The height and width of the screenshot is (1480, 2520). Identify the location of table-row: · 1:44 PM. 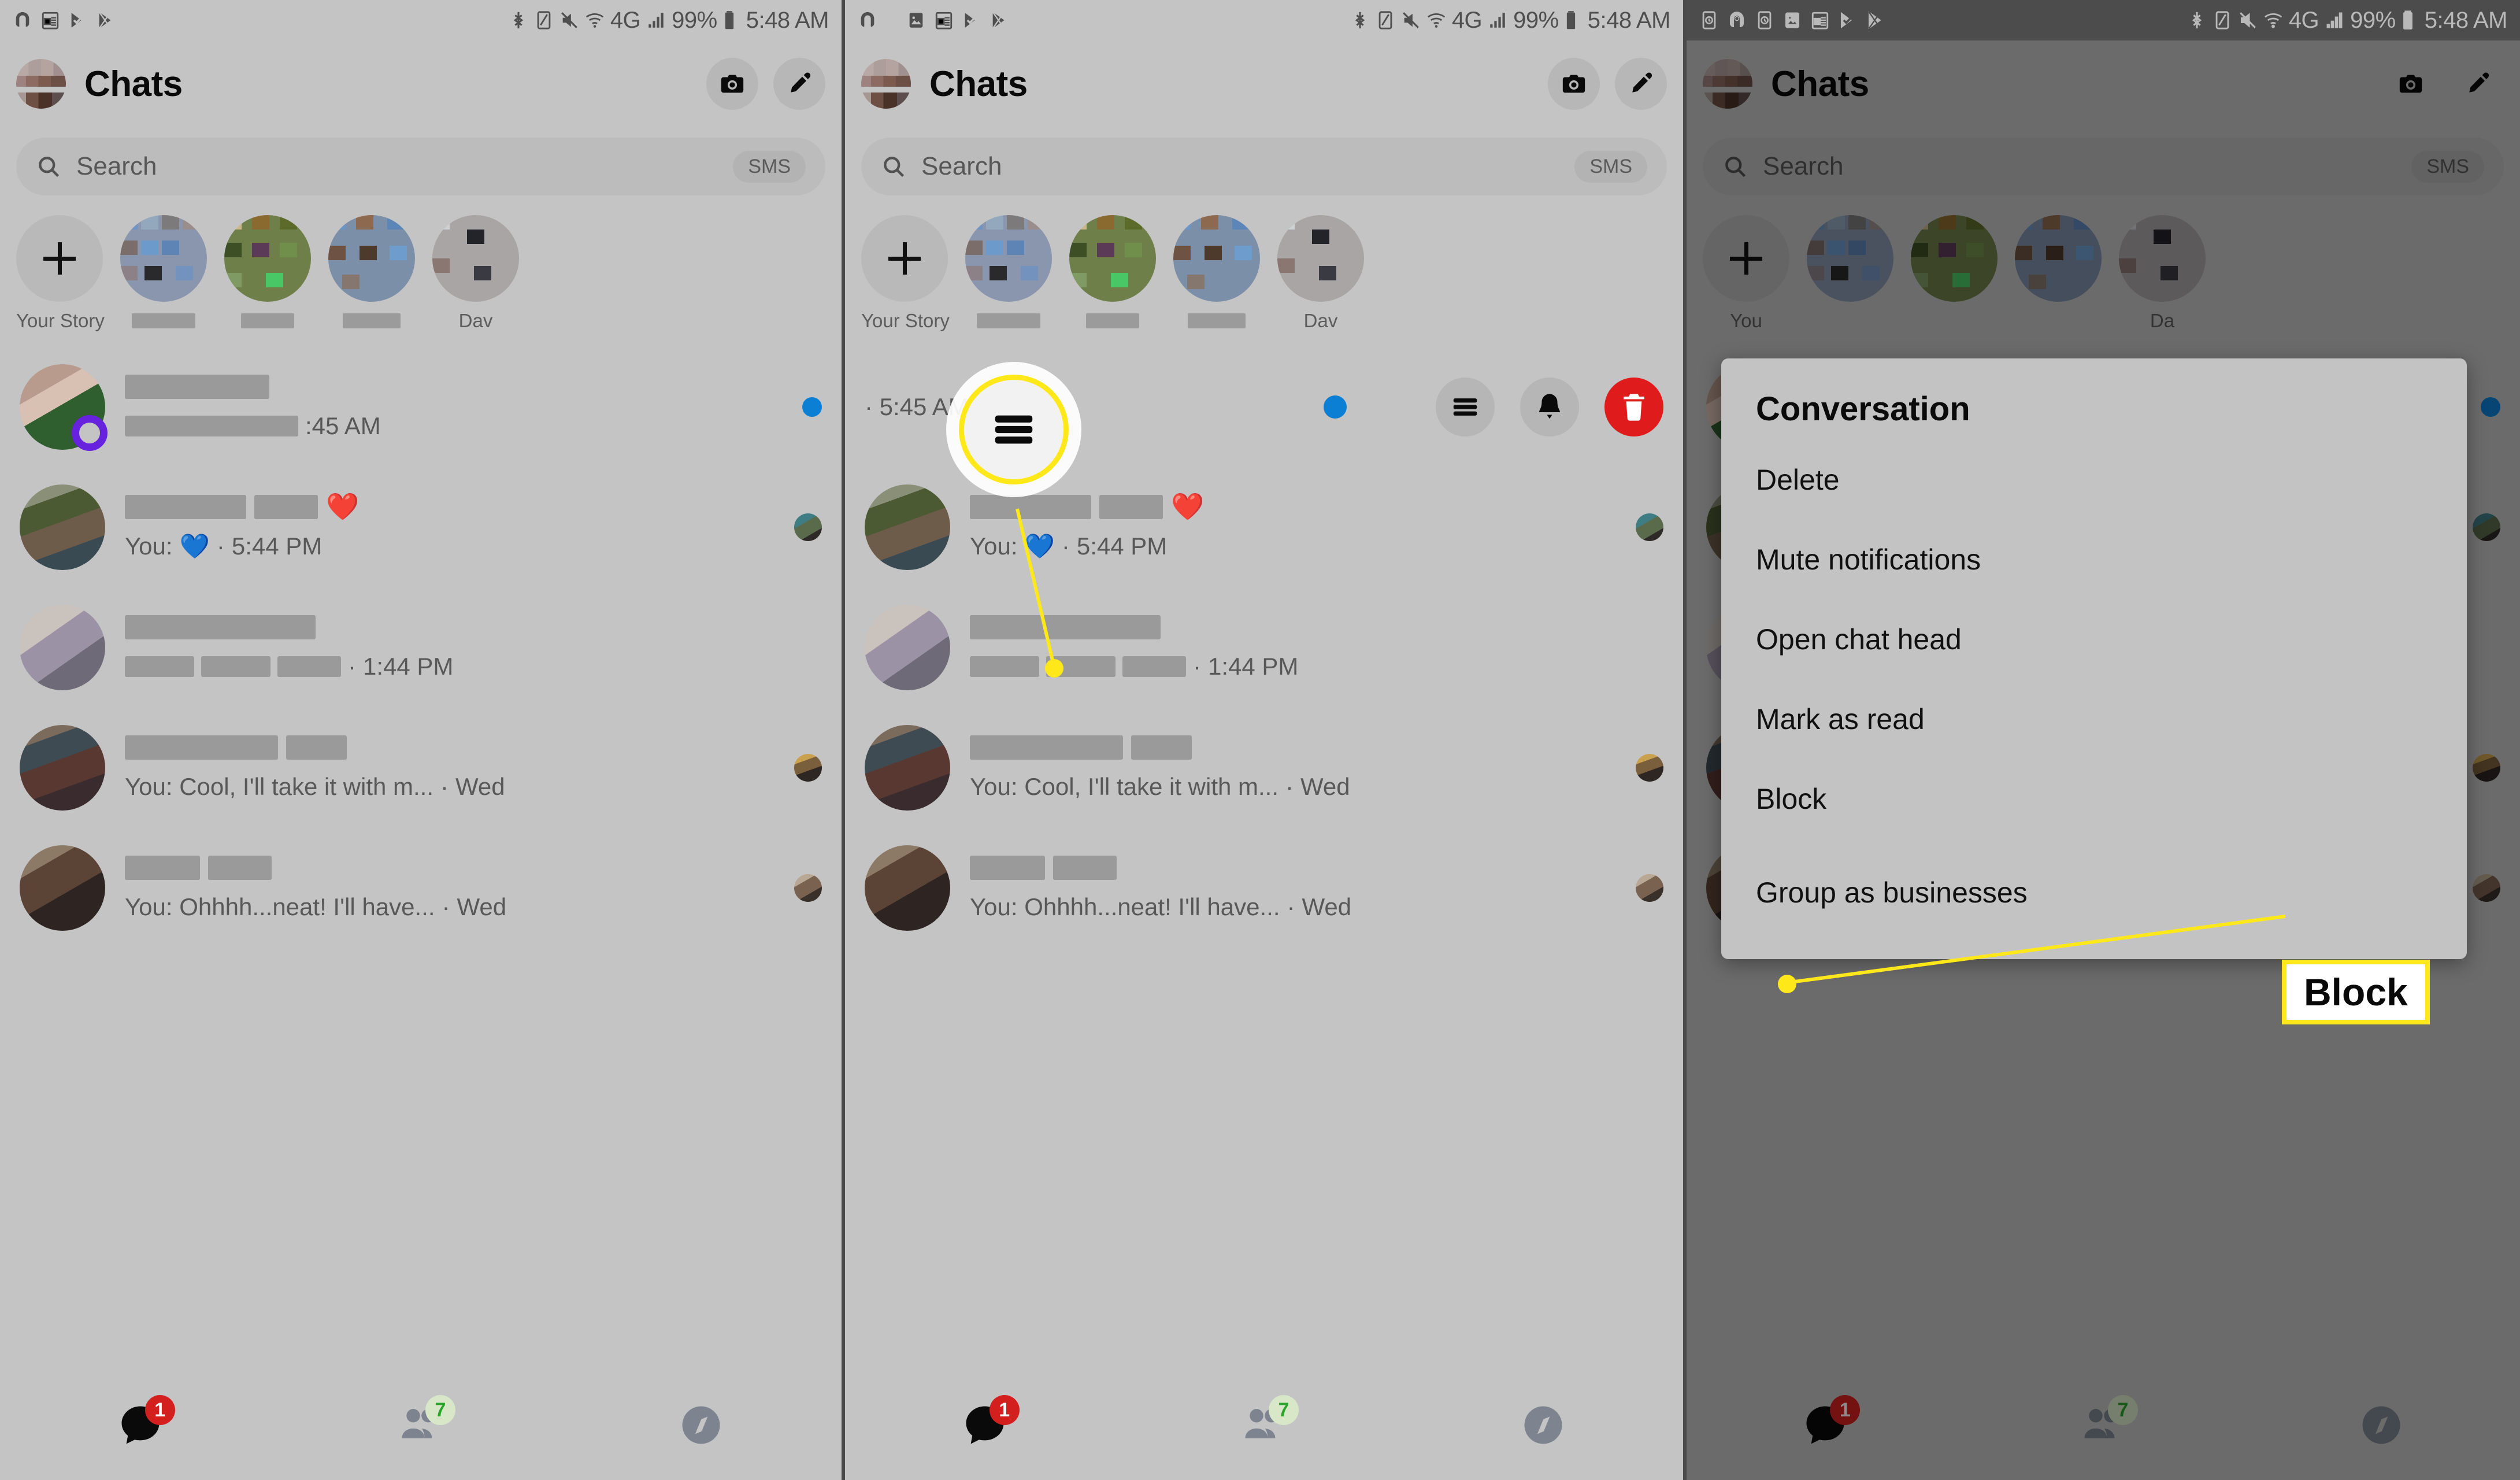
(421, 647).